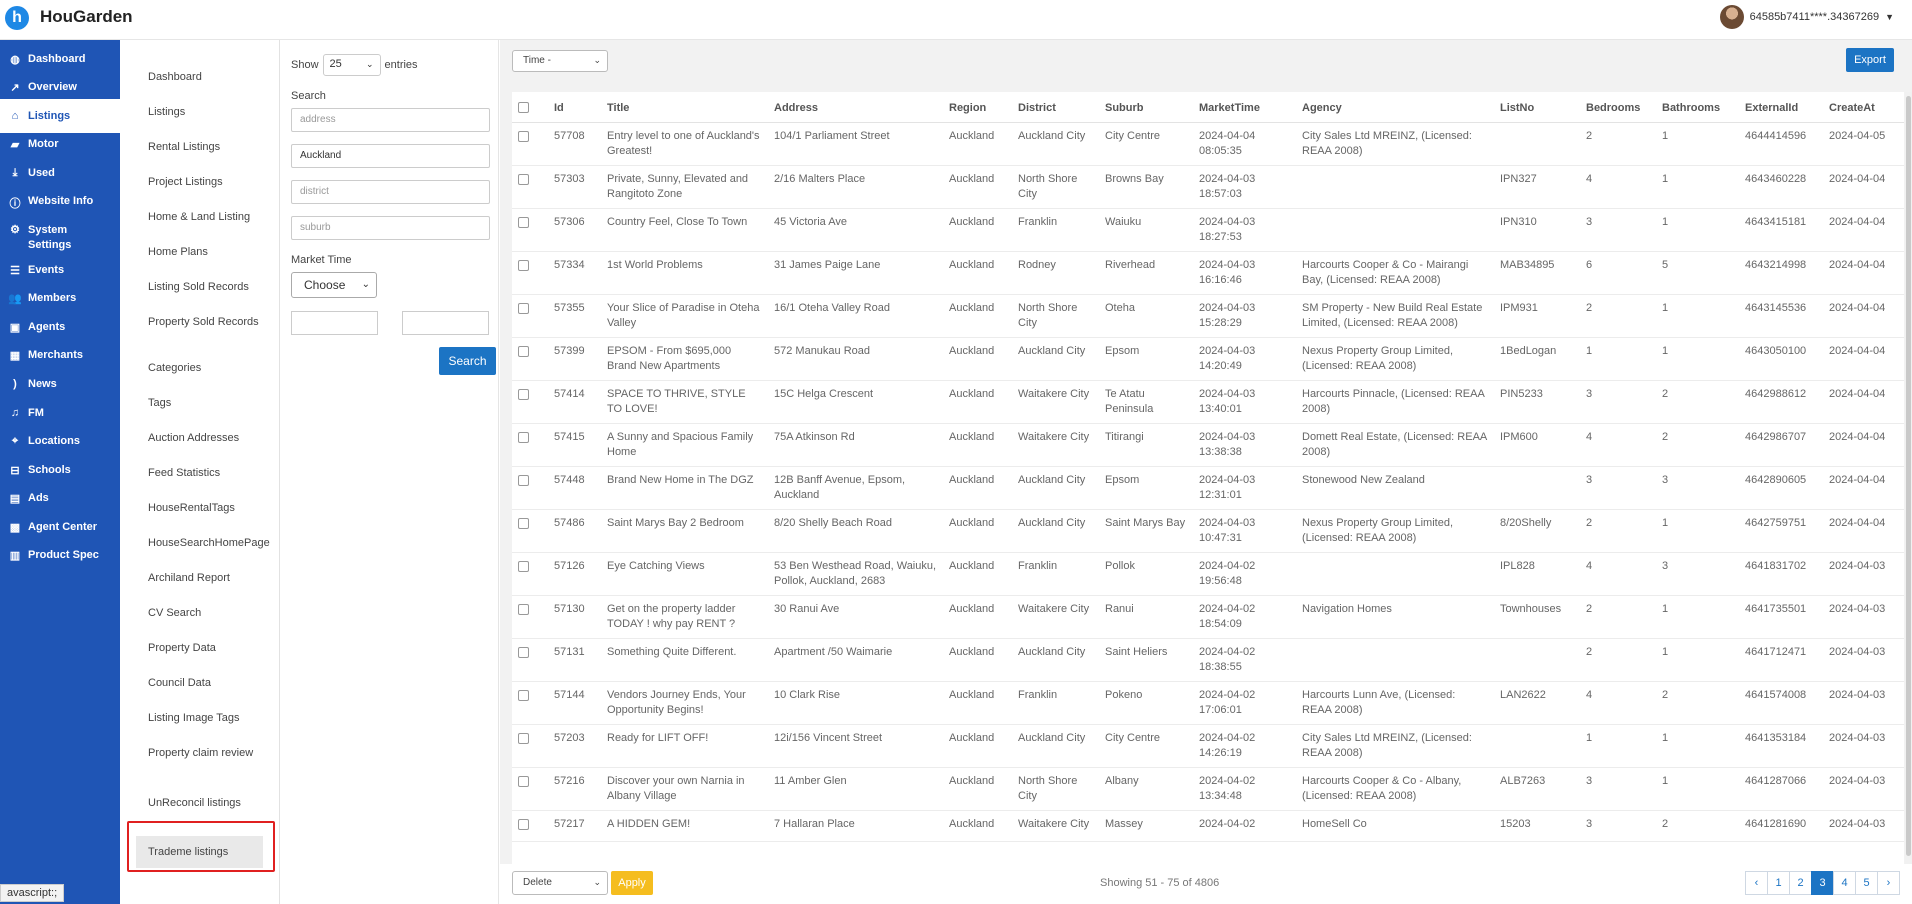 This screenshot has height=904, width=1912. I want to click on search-button: Search, so click(467, 361).